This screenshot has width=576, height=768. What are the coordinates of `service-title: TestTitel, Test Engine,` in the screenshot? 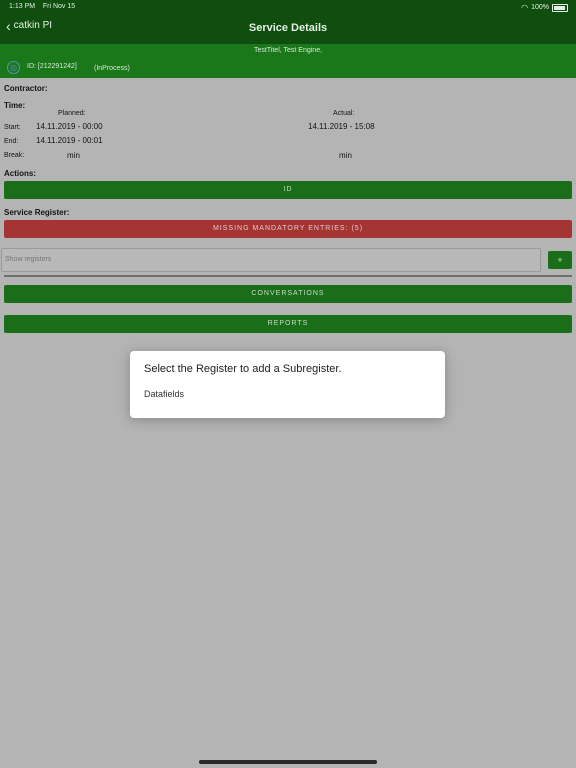 It's located at (288, 50).